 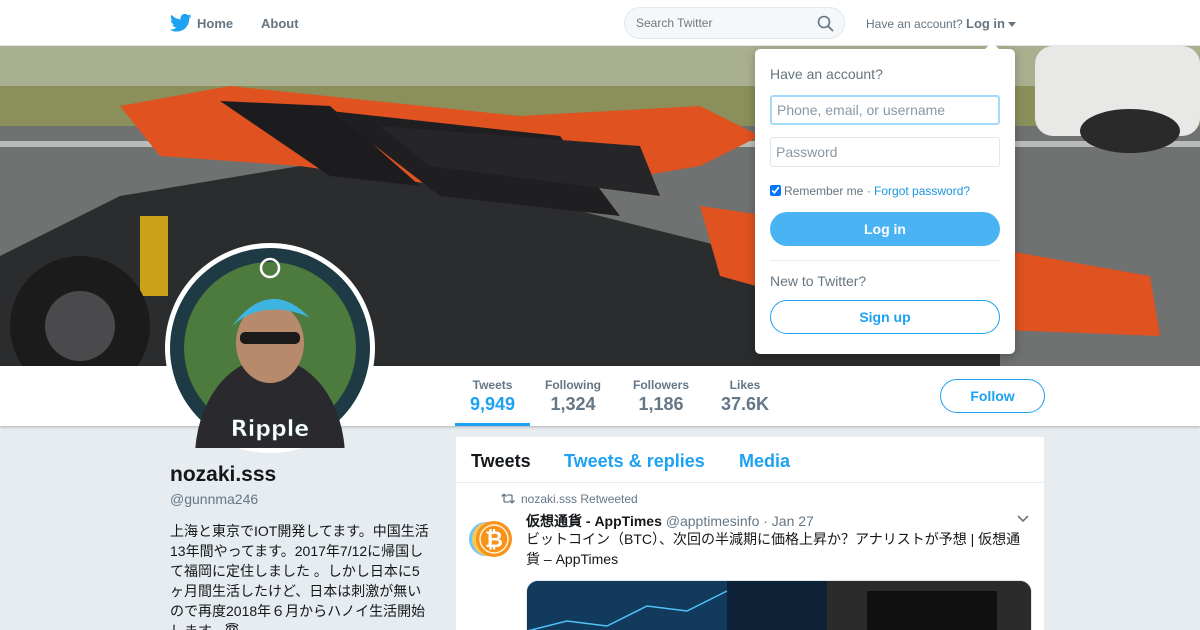 I want to click on profile-avatar: Ripple, so click(x=270, y=400).